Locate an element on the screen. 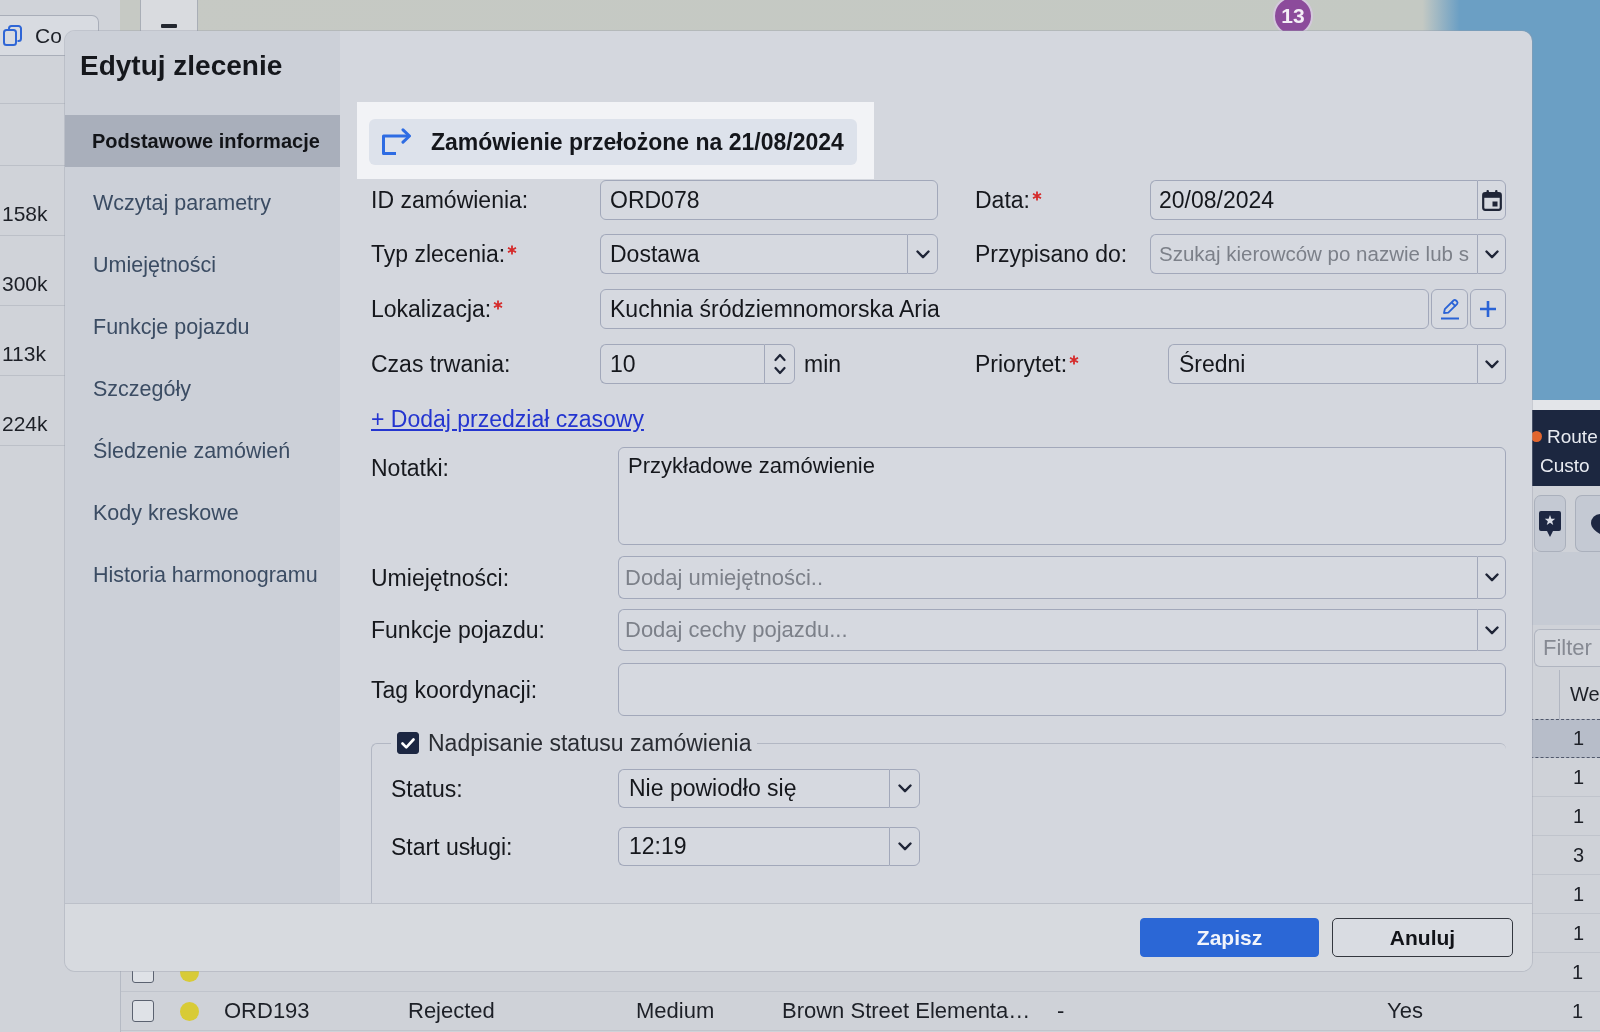 This screenshot has width=1600, height=1032. nav-item: Kody kreskowe is located at coordinates (202, 513).